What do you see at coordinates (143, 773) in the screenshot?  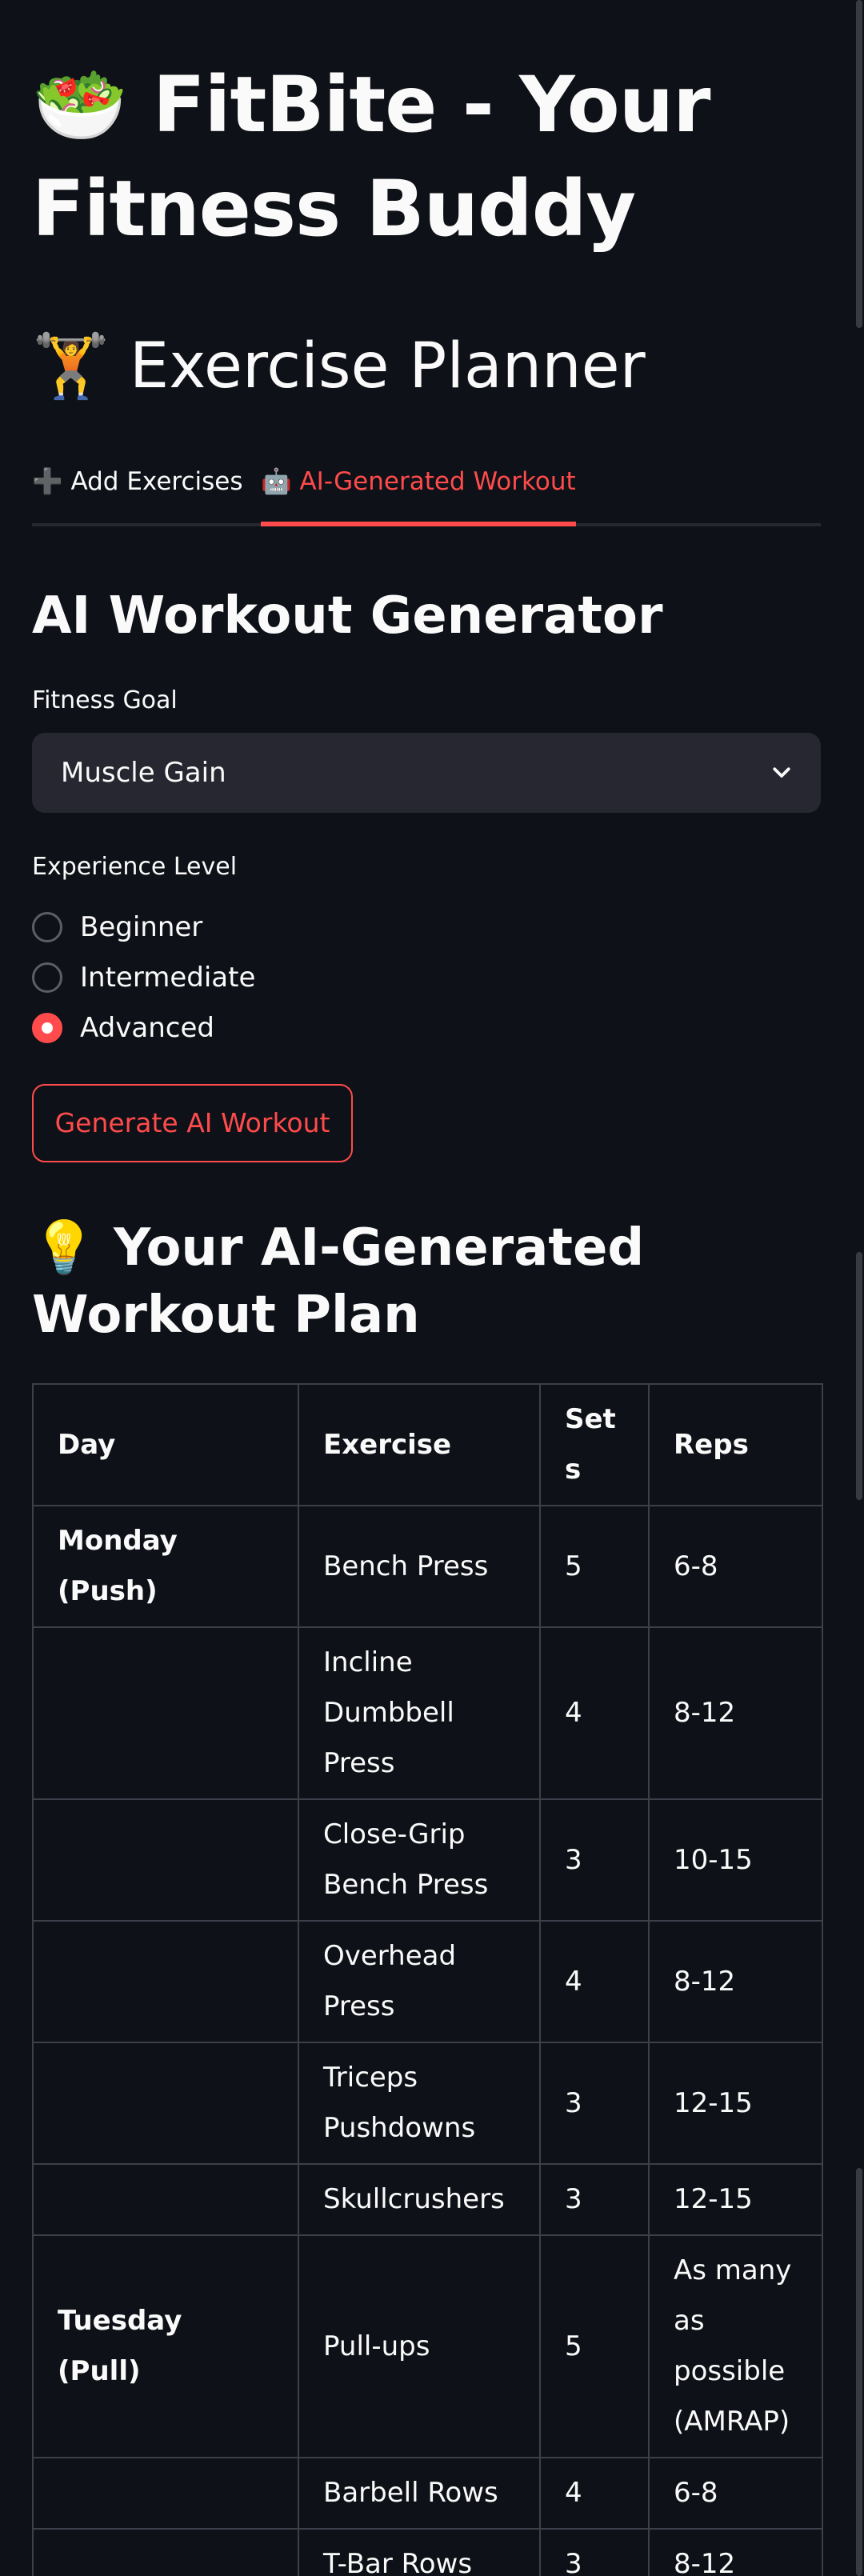 I see `fitness-goal-value: Muscle Gain` at bounding box center [143, 773].